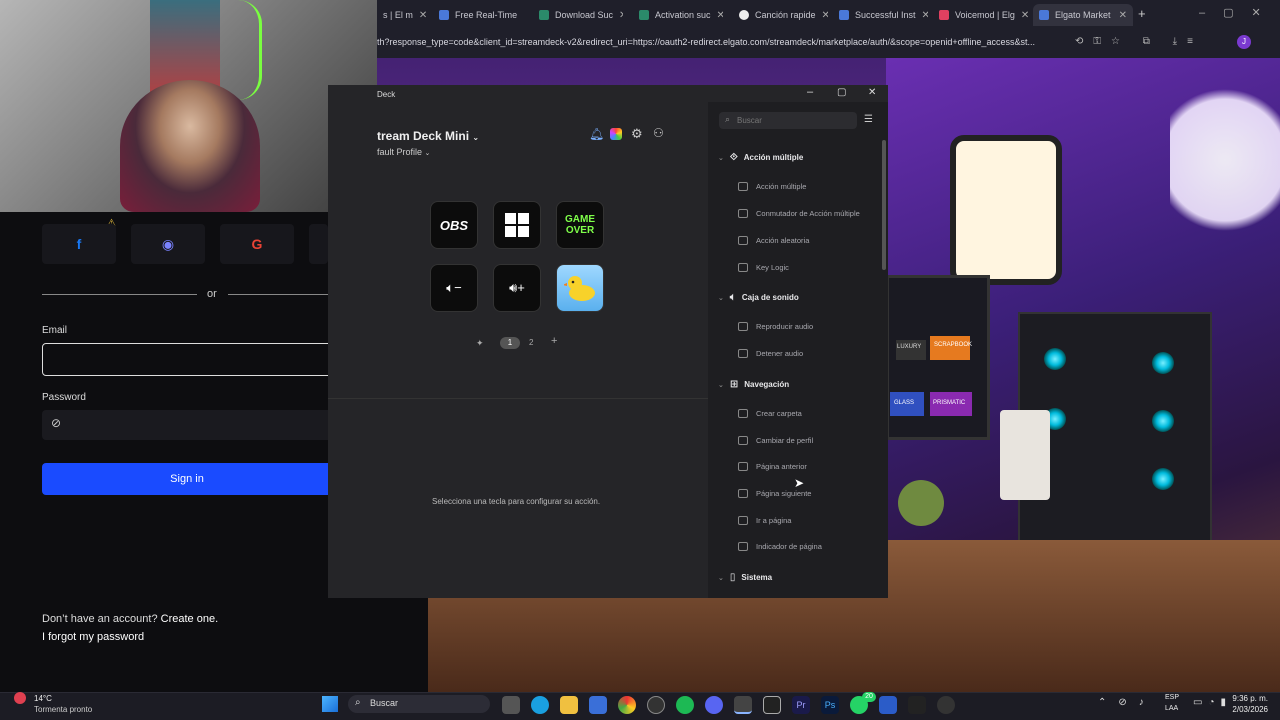  Describe the element at coordinates (1239, 12) in the screenshot. I see `window-controls: –▢✕` at that location.